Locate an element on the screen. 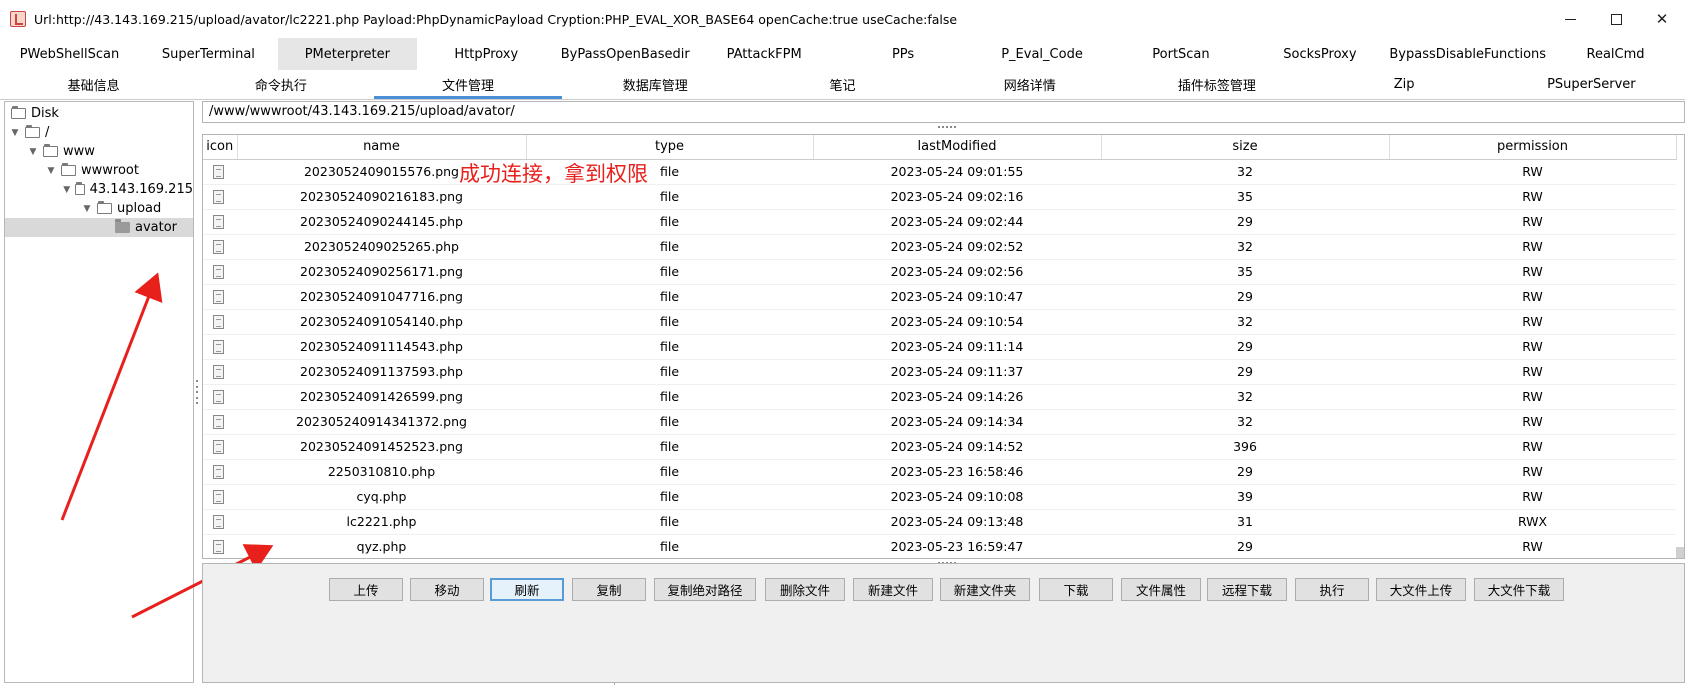 Image resolution: width=1685 pixels, height=685 pixels. tab-realcmd: RealCmd is located at coordinates (1615, 54).